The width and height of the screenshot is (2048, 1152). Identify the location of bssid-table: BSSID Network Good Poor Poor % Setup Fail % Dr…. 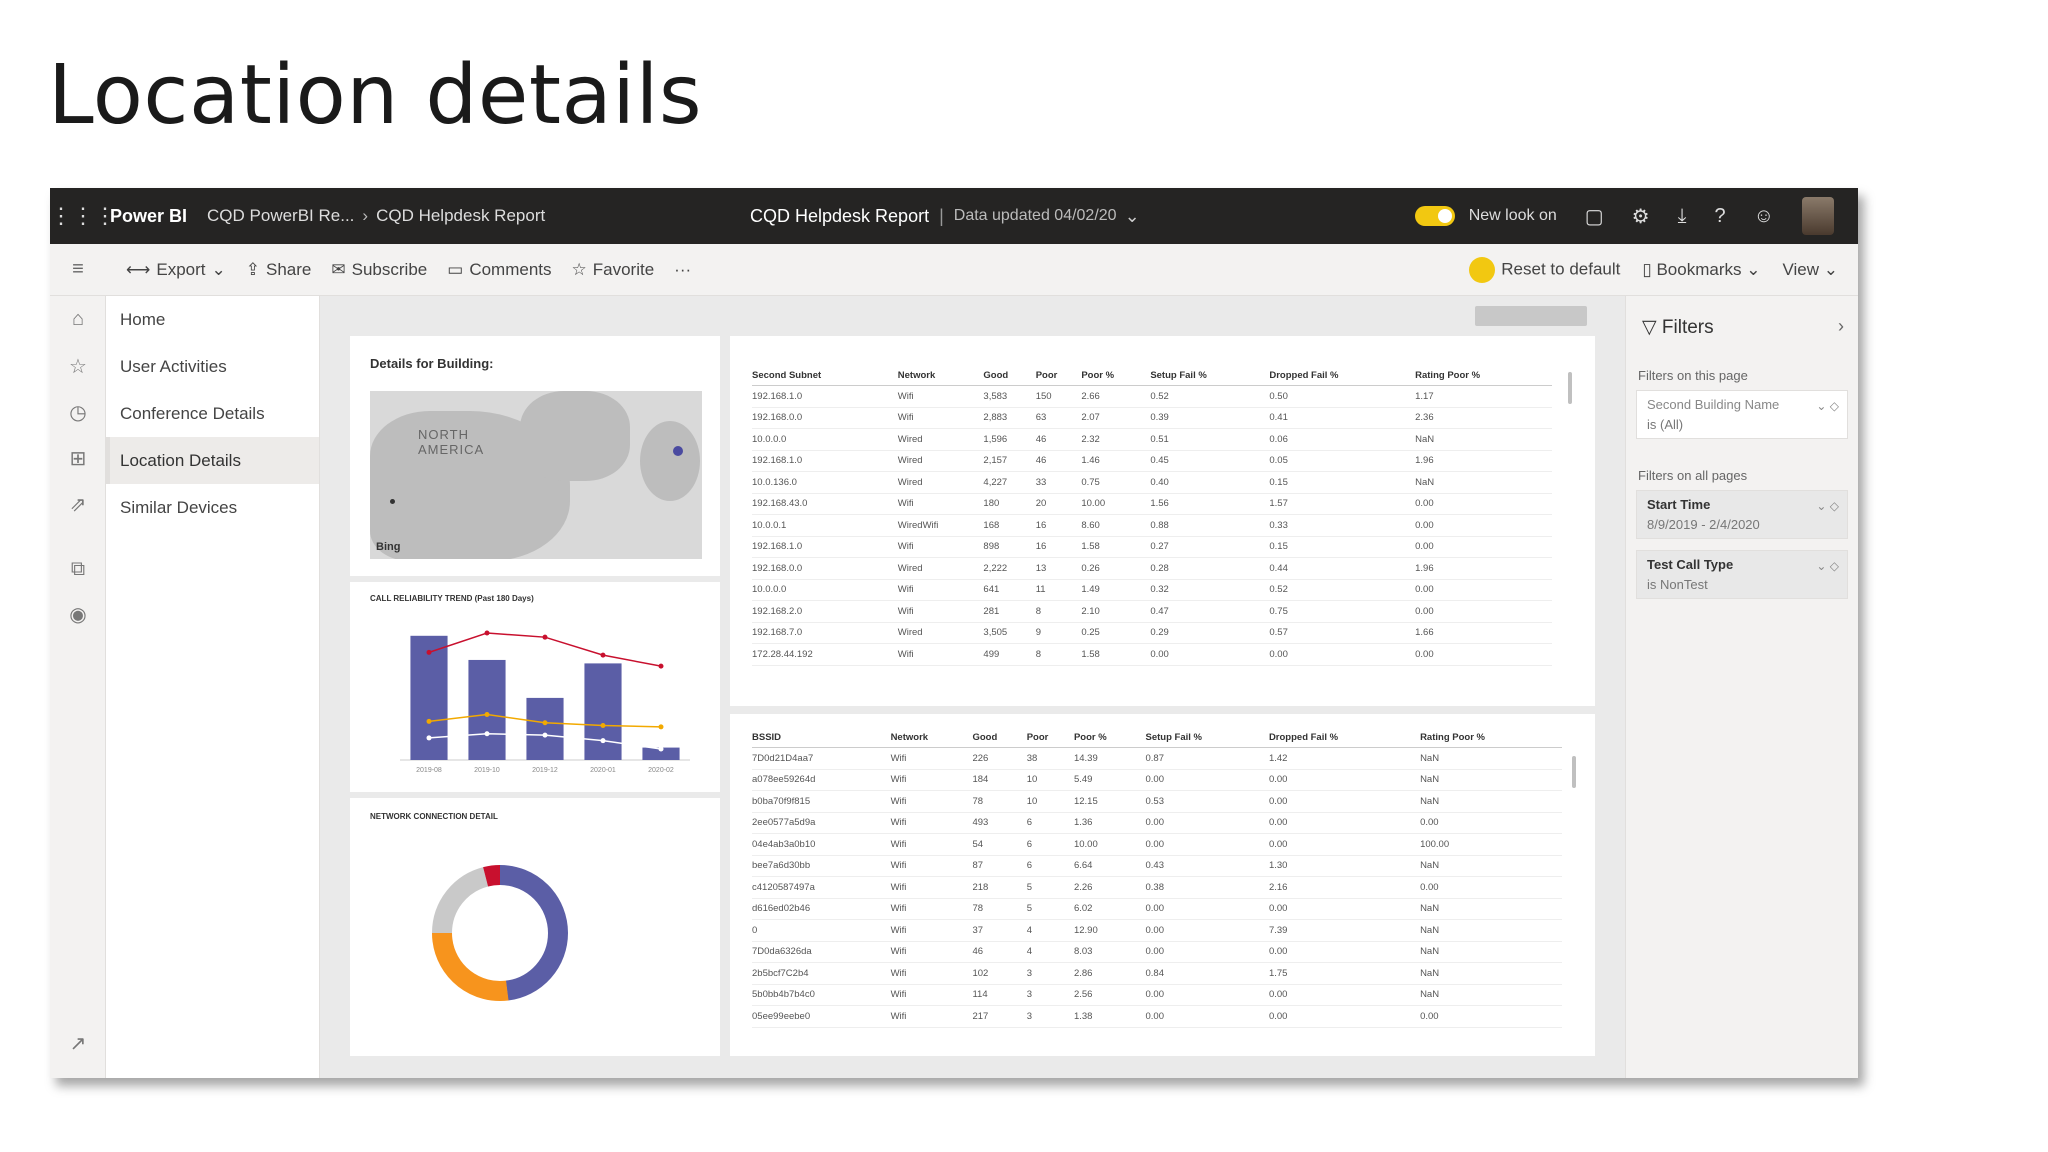
(1157, 878).